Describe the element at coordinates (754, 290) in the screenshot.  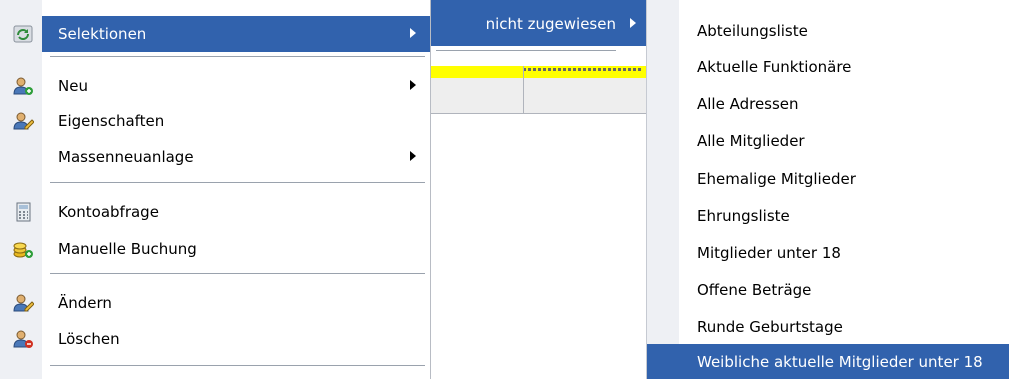
I see `submenu-item-label: Offene Beträge` at that location.